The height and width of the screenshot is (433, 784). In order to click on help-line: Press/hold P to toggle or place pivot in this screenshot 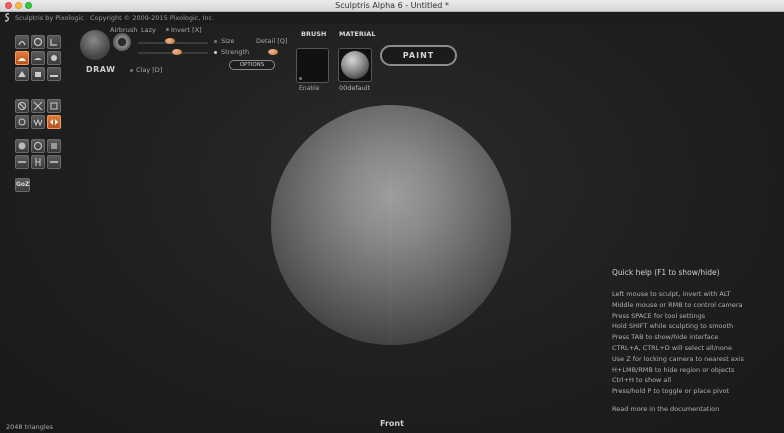, I will do `click(671, 391)`.